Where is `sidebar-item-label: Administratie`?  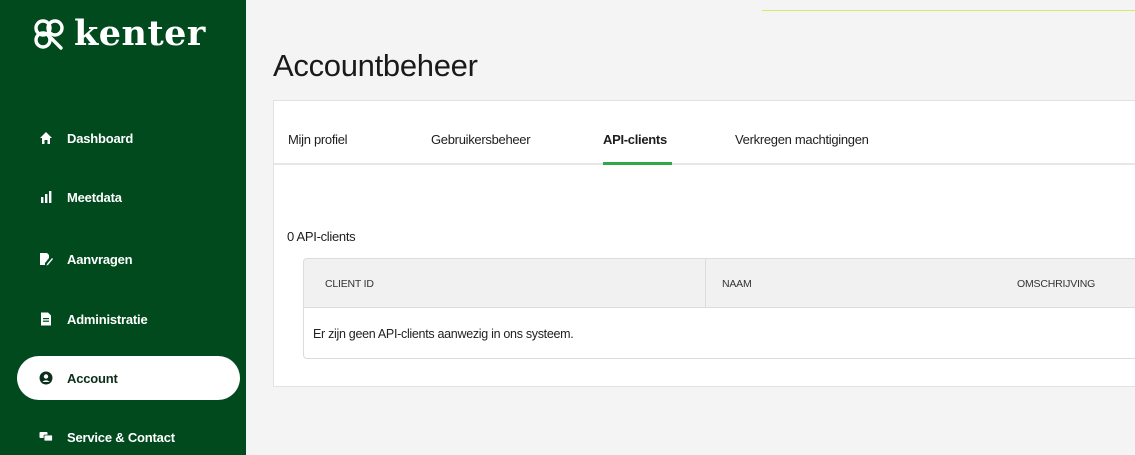 sidebar-item-label: Administratie is located at coordinates (107, 319).